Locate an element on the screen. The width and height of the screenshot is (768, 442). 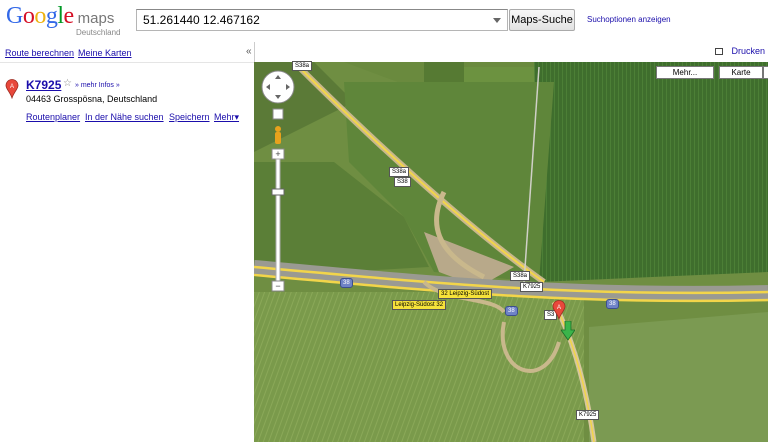
zoom-controls: + − is located at coordinates (280, 182).